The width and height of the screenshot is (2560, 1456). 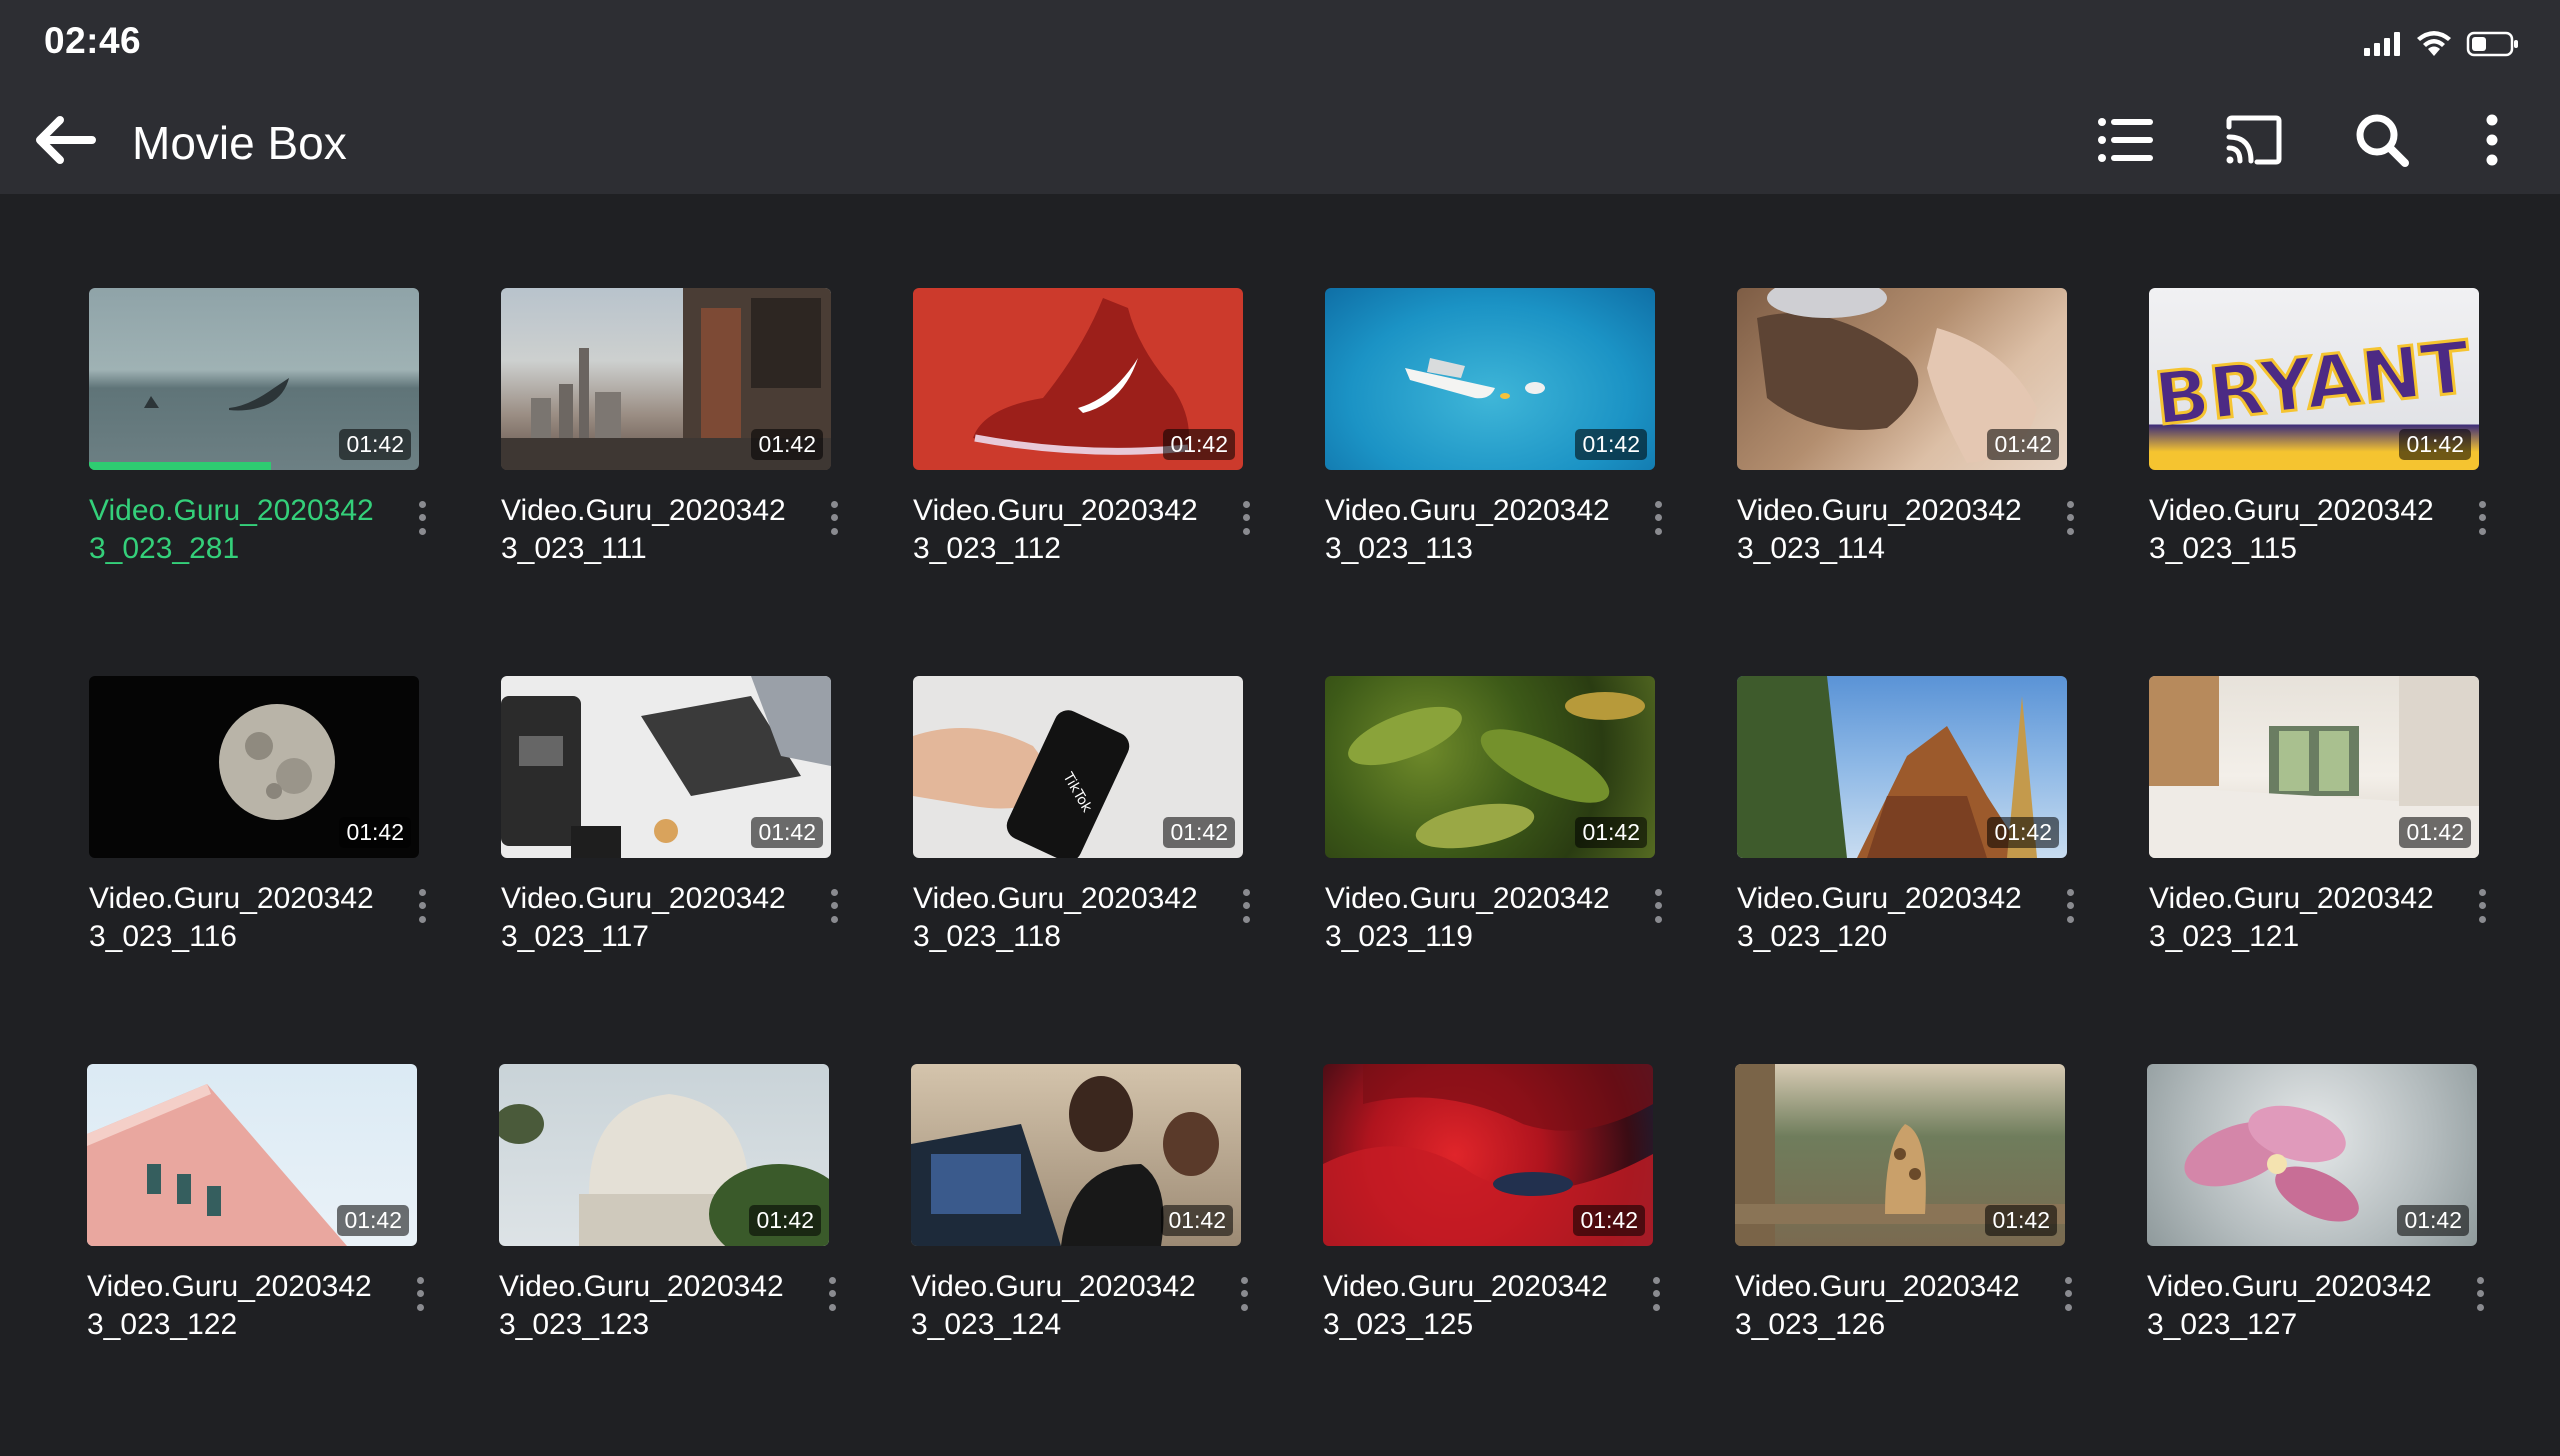 I want to click on video-card: 01:42 Video.Guru_20203423_023_121, so click(x=2319, y=826).